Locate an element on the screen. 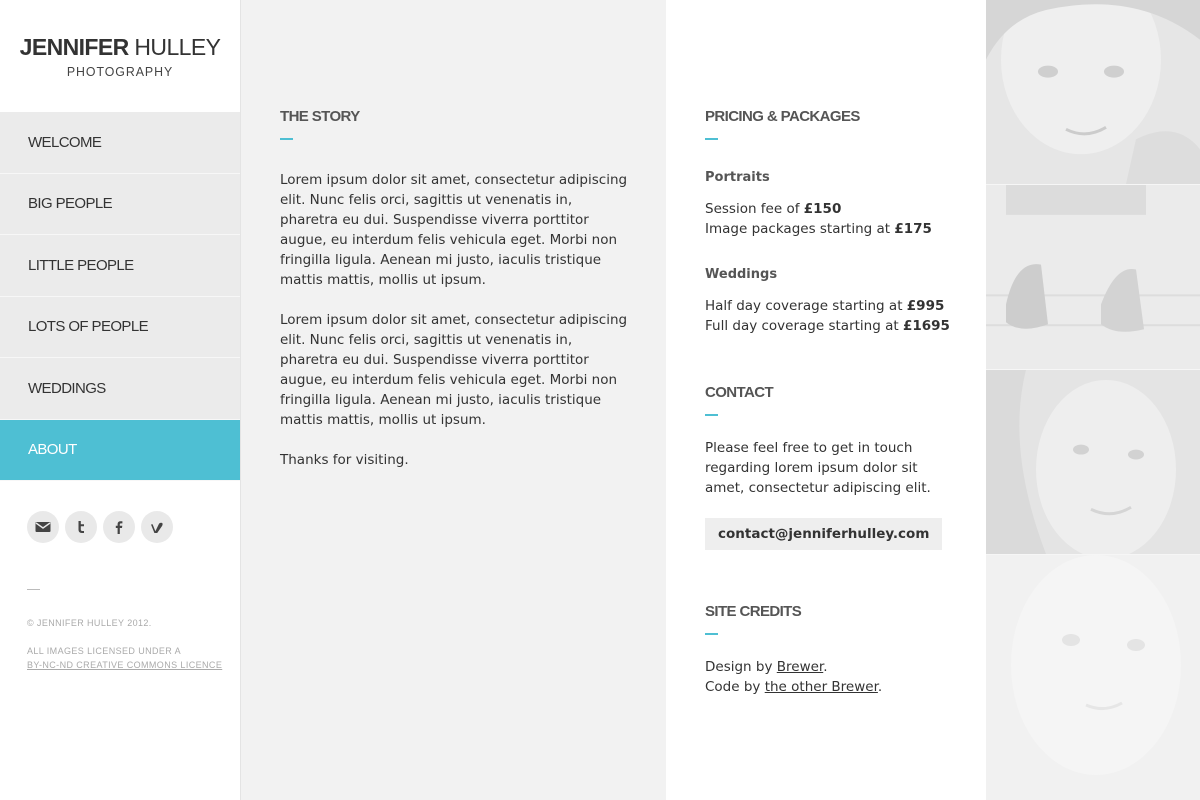 This screenshot has height=800, width=1200. design-credit: Design by Brewer. is located at coordinates (830, 667).